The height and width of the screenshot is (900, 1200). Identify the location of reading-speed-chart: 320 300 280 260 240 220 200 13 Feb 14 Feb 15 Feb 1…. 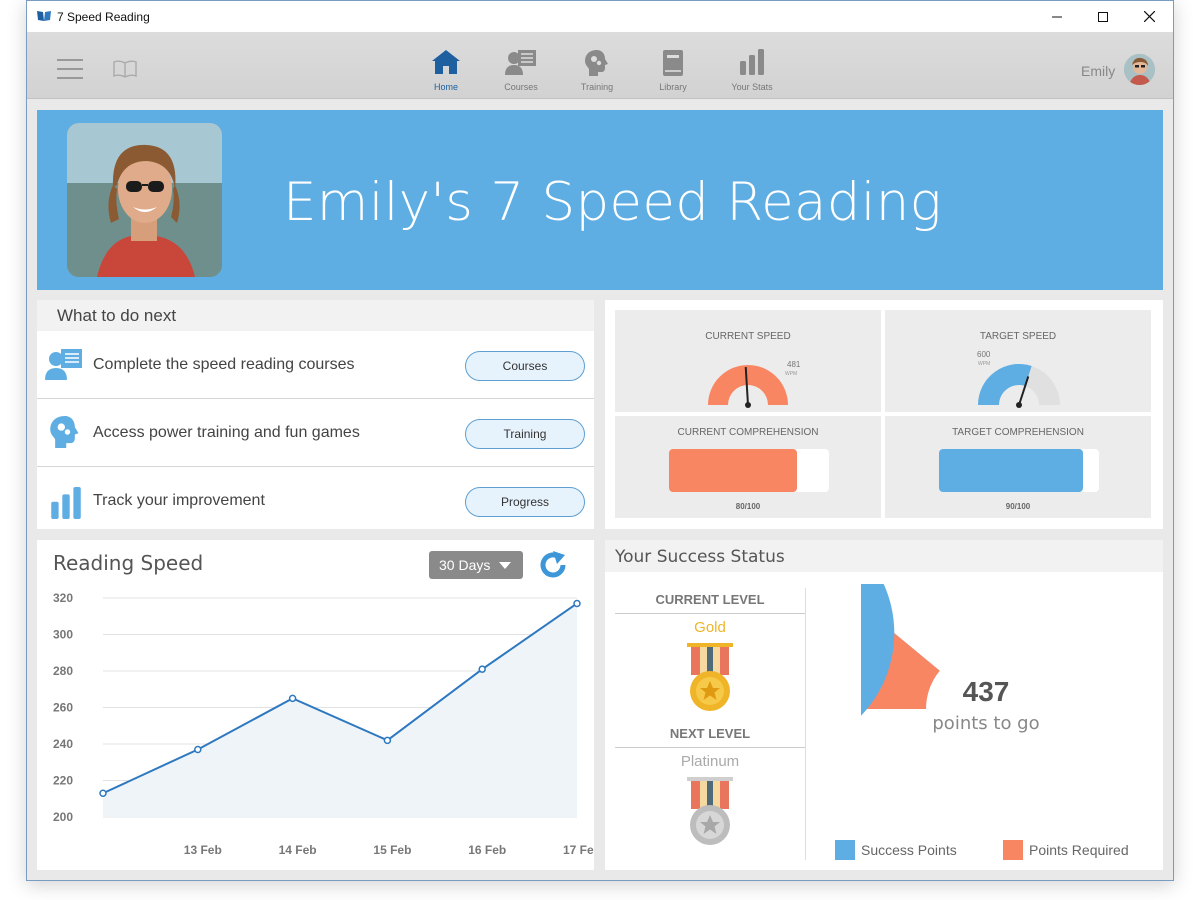
(323, 724).